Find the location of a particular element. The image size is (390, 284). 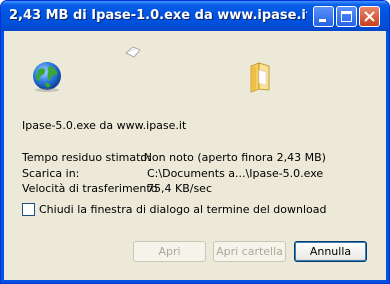

maximize-icon is located at coordinates (346, 16).